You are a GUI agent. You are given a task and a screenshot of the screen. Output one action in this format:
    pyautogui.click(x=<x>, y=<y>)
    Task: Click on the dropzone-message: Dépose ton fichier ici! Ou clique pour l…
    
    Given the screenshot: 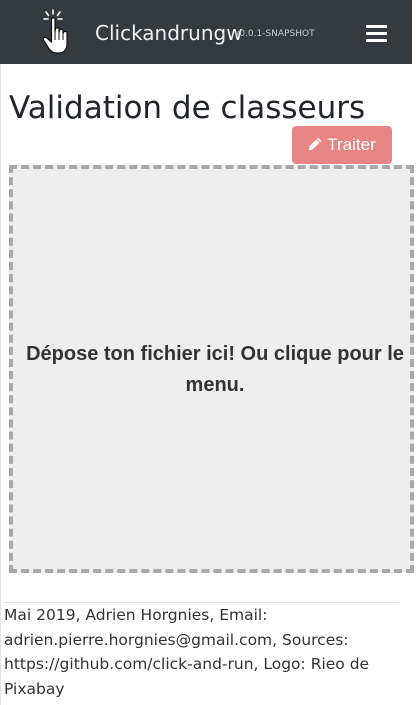 What is the action you would take?
    pyautogui.click(x=215, y=369)
    